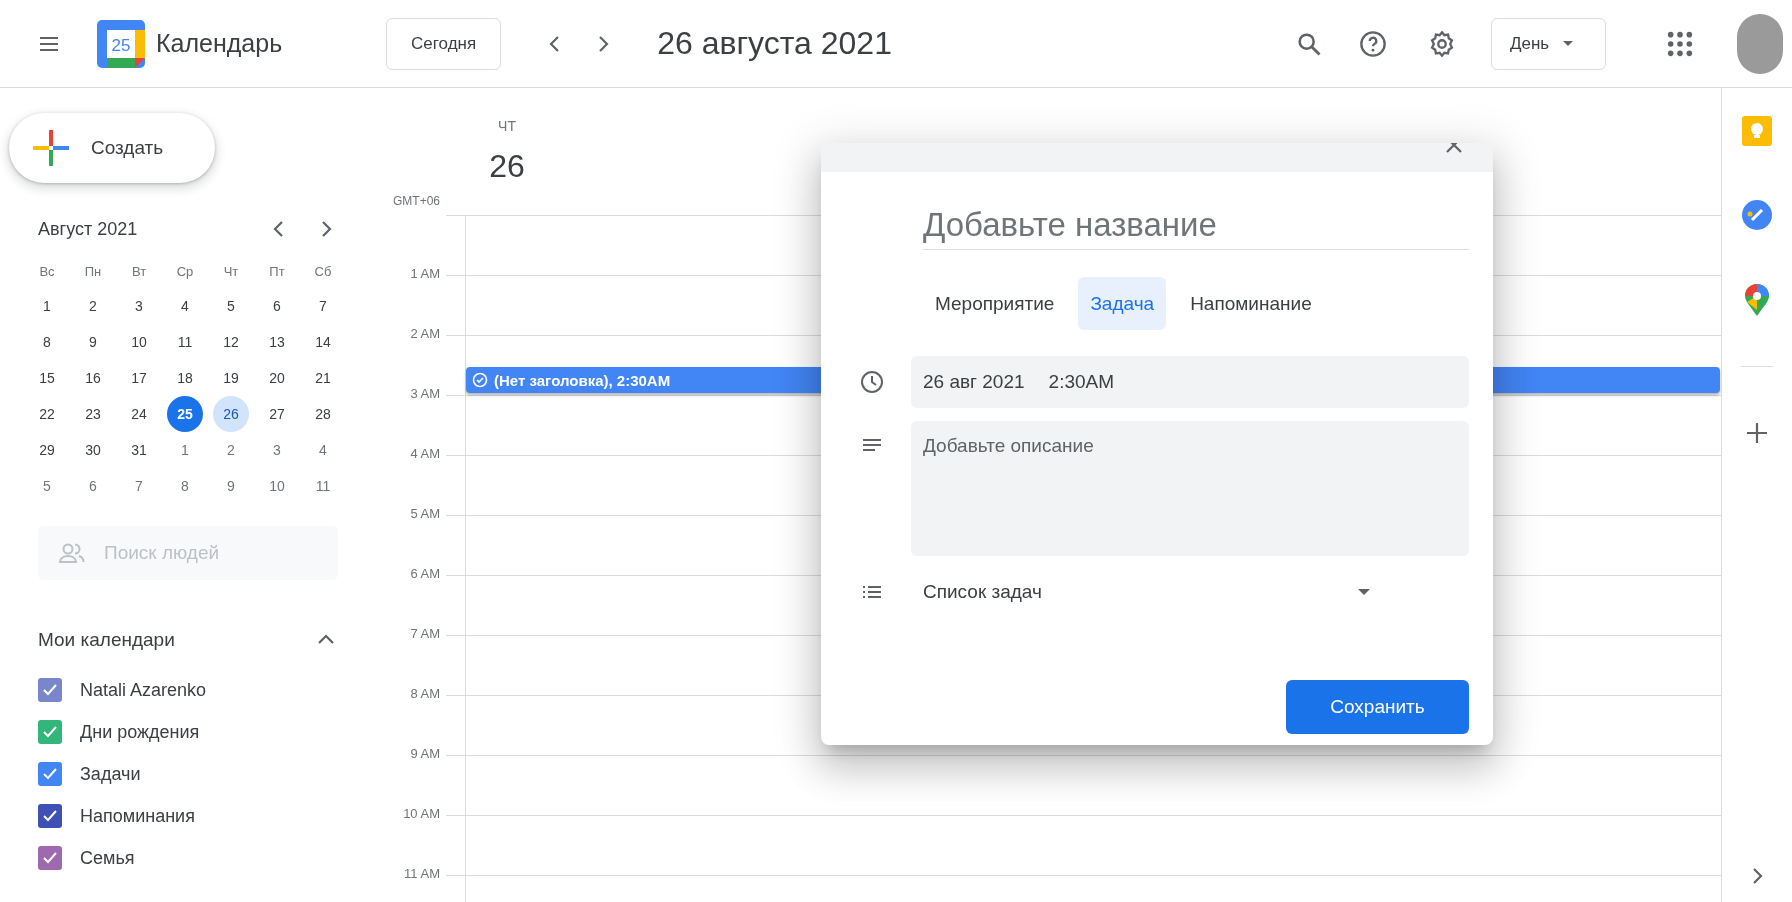  I want to click on calendar-day: 12, so click(231, 342).